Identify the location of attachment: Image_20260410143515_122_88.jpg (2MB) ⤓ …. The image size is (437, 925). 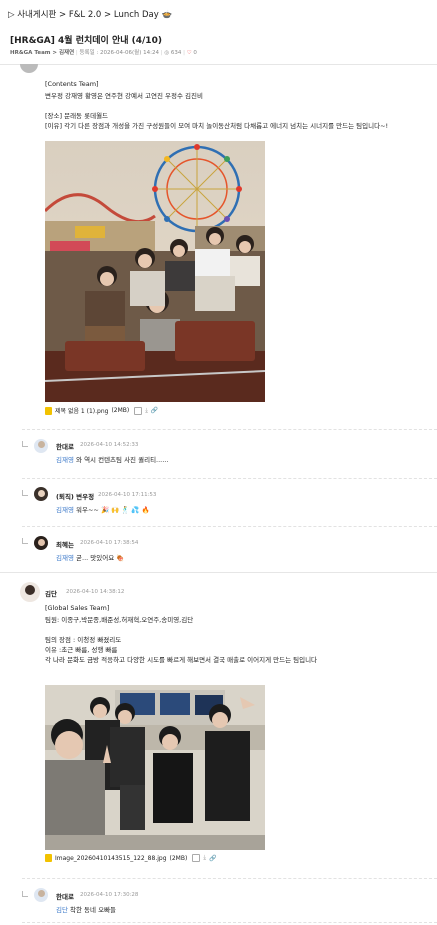
(130, 858).